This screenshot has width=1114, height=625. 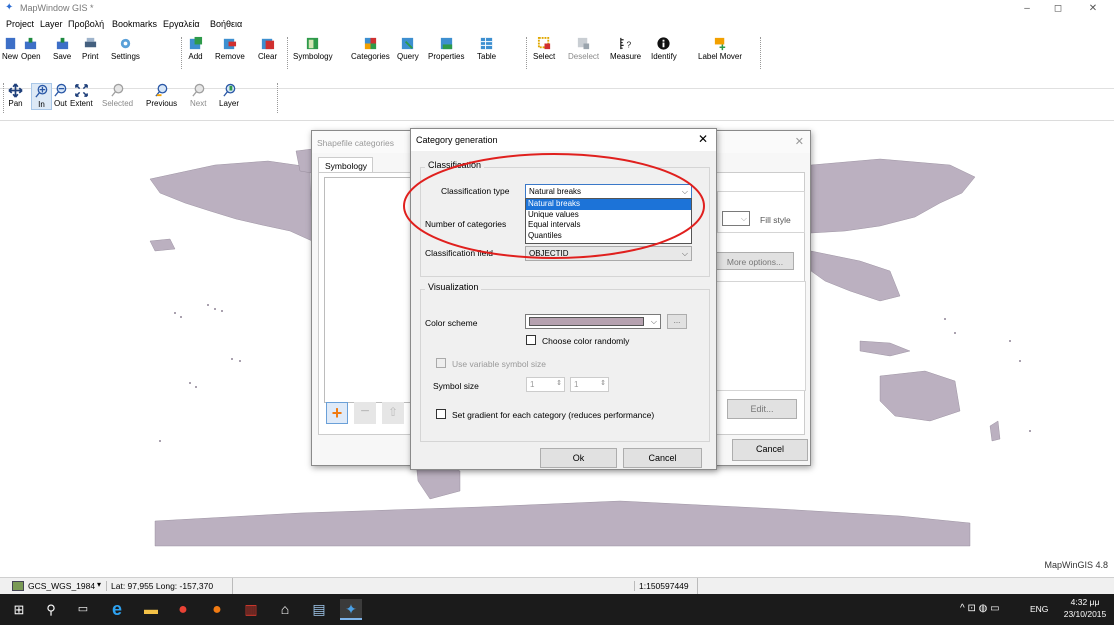 What do you see at coordinates (995, 431) in the screenshot?
I see `new-zealand-land` at bounding box center [995, 431].